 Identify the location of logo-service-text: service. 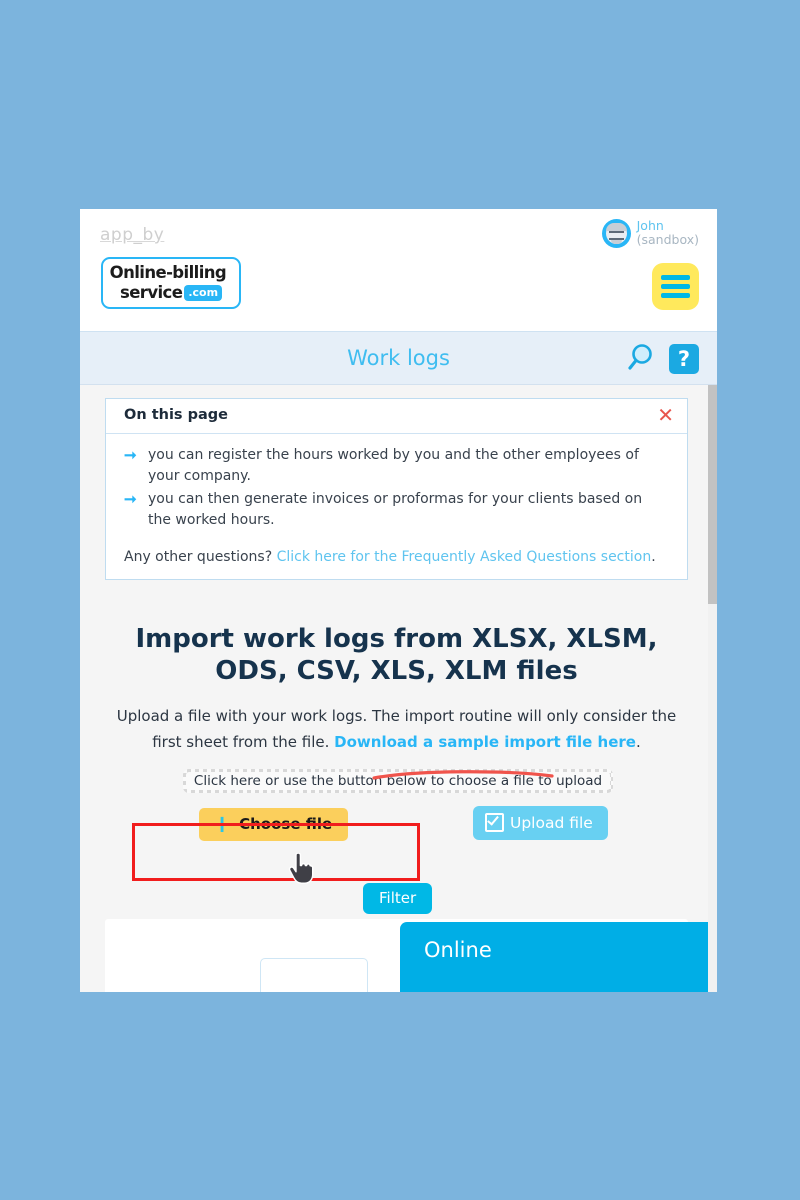
(151, 292).